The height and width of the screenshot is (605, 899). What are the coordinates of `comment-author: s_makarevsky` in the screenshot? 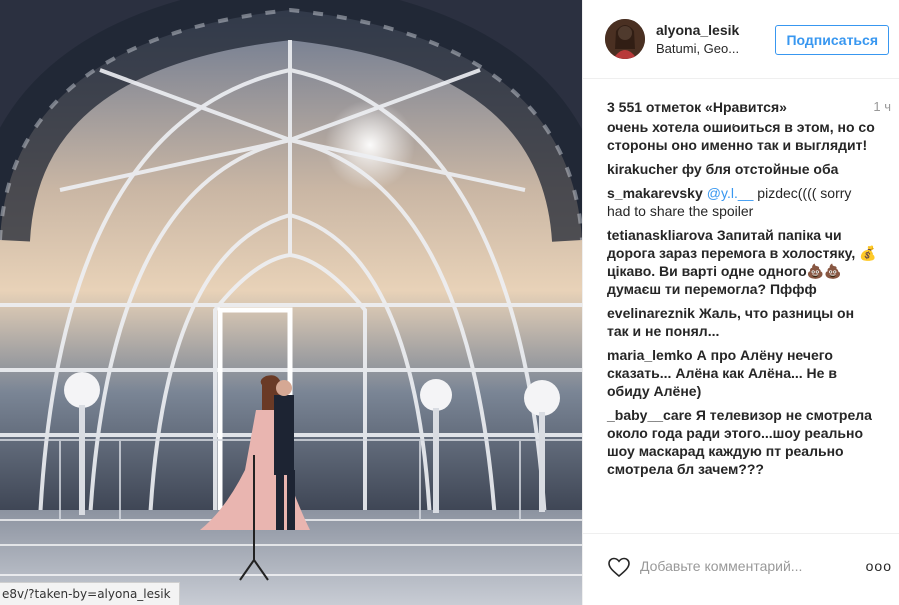 It's located at (655, 193).